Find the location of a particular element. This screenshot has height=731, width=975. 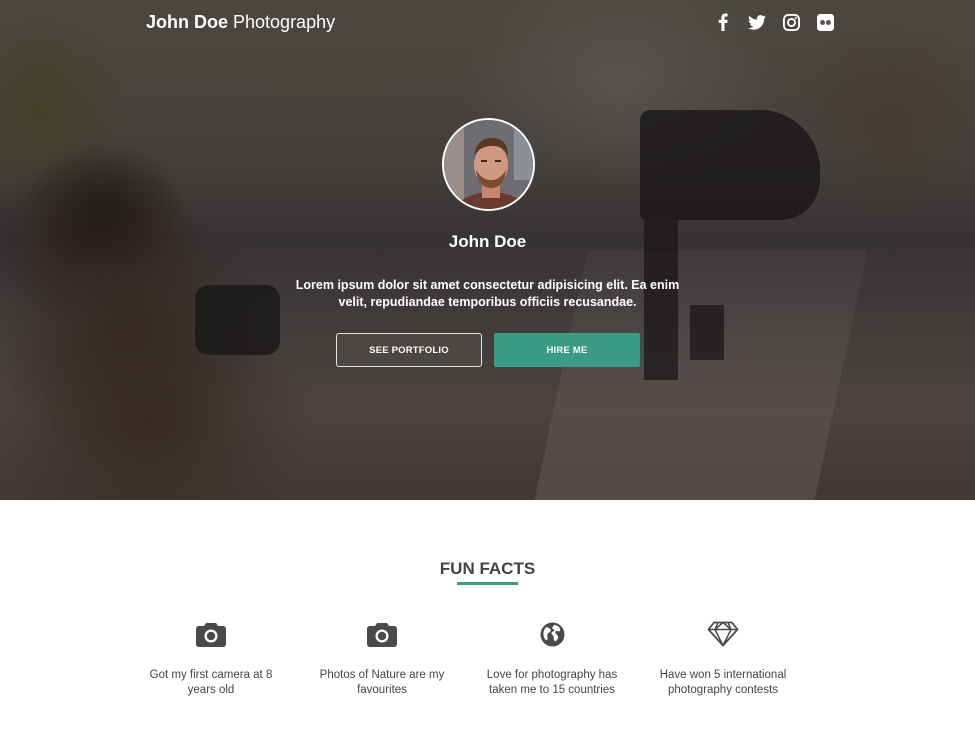

brand-name: John Doe is located at coordinates (187, 22).